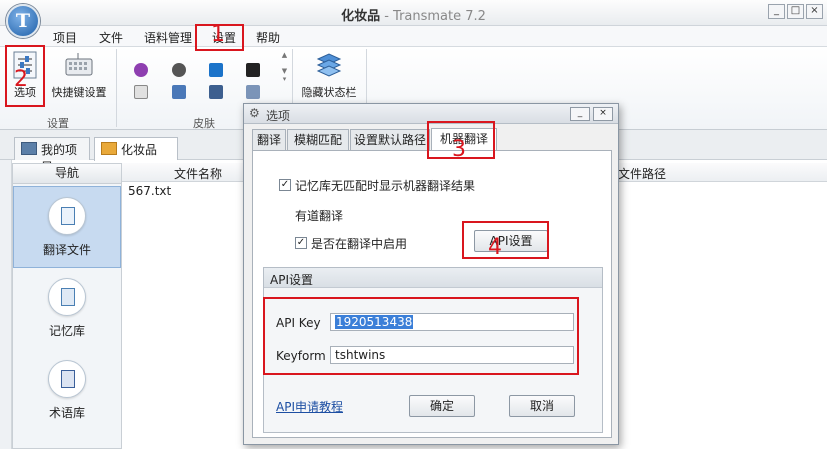 The width and height of the screenshot is (827, 449). I want to click on nav-item-translate-files: 翻译文件, so click(67, 227).